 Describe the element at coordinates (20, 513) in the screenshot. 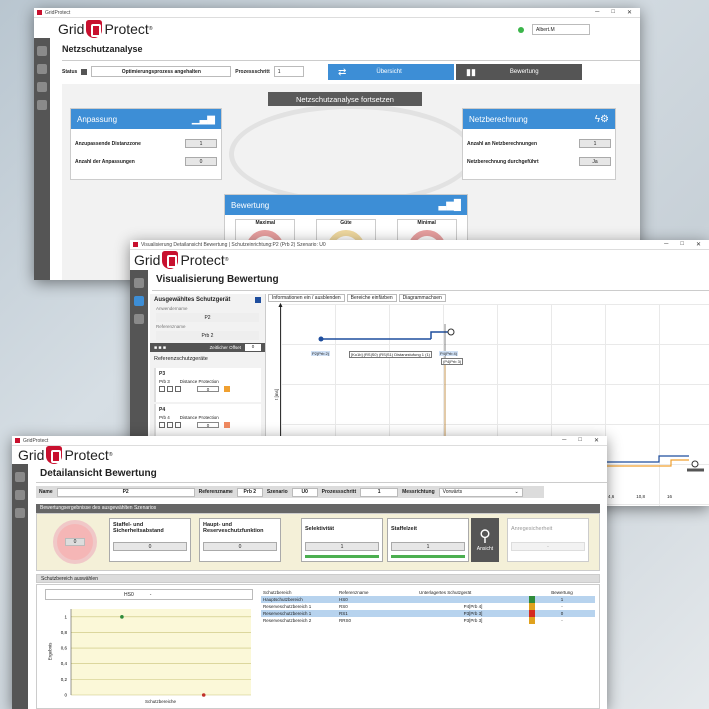

I see `settings-icon` at that location.